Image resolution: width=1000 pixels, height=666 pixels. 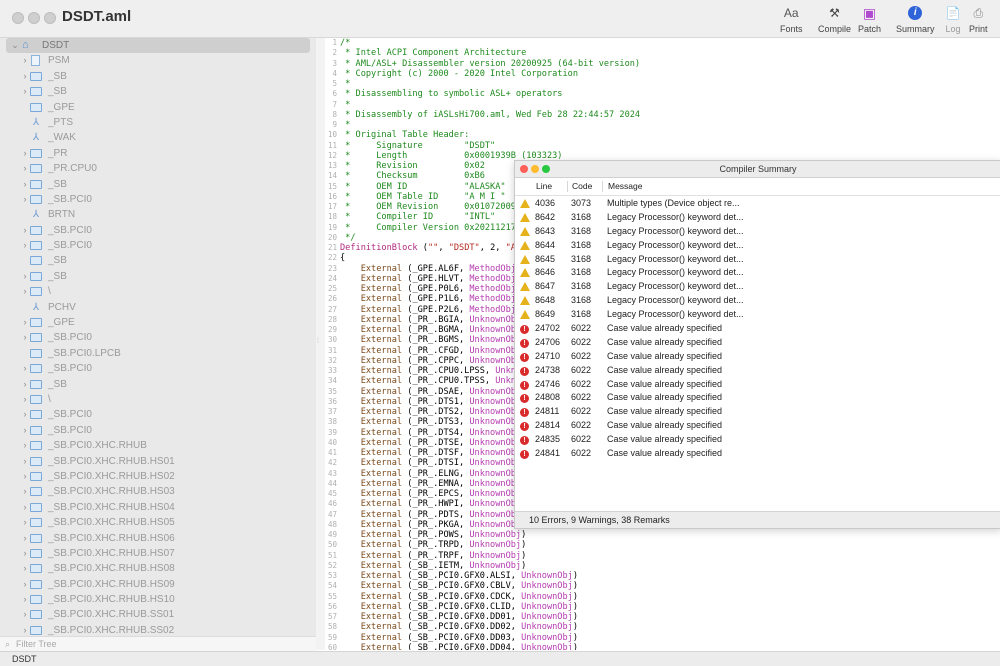 I want to click on summary-row: ! 24835 6022 Case value already specified, so click(x=757, y=440).